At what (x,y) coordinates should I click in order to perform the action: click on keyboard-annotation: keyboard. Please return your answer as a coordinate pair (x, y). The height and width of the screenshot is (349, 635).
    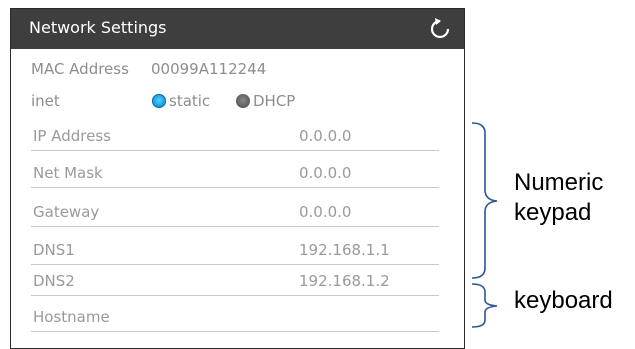
    Looking at the image, I should click on (563, 300).